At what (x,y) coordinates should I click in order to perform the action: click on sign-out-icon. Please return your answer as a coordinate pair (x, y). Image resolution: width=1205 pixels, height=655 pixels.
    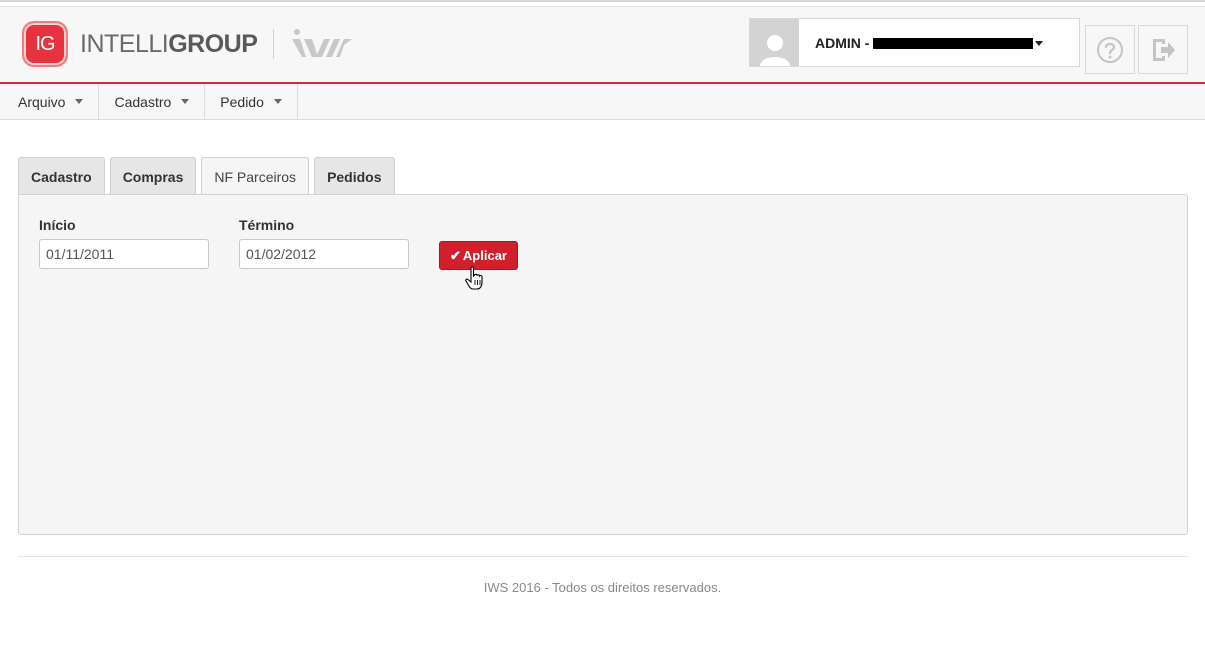
    Looking at the image, I should click on (1164, 49).